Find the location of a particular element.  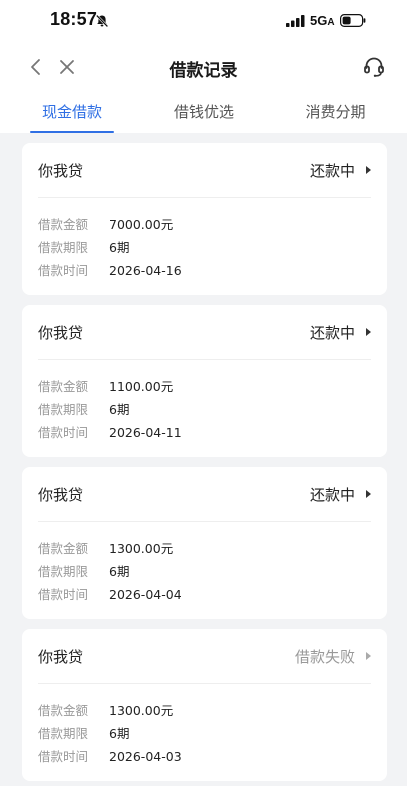

tab-cash-loan: 现金借款 is located at coordinates (72, 112).